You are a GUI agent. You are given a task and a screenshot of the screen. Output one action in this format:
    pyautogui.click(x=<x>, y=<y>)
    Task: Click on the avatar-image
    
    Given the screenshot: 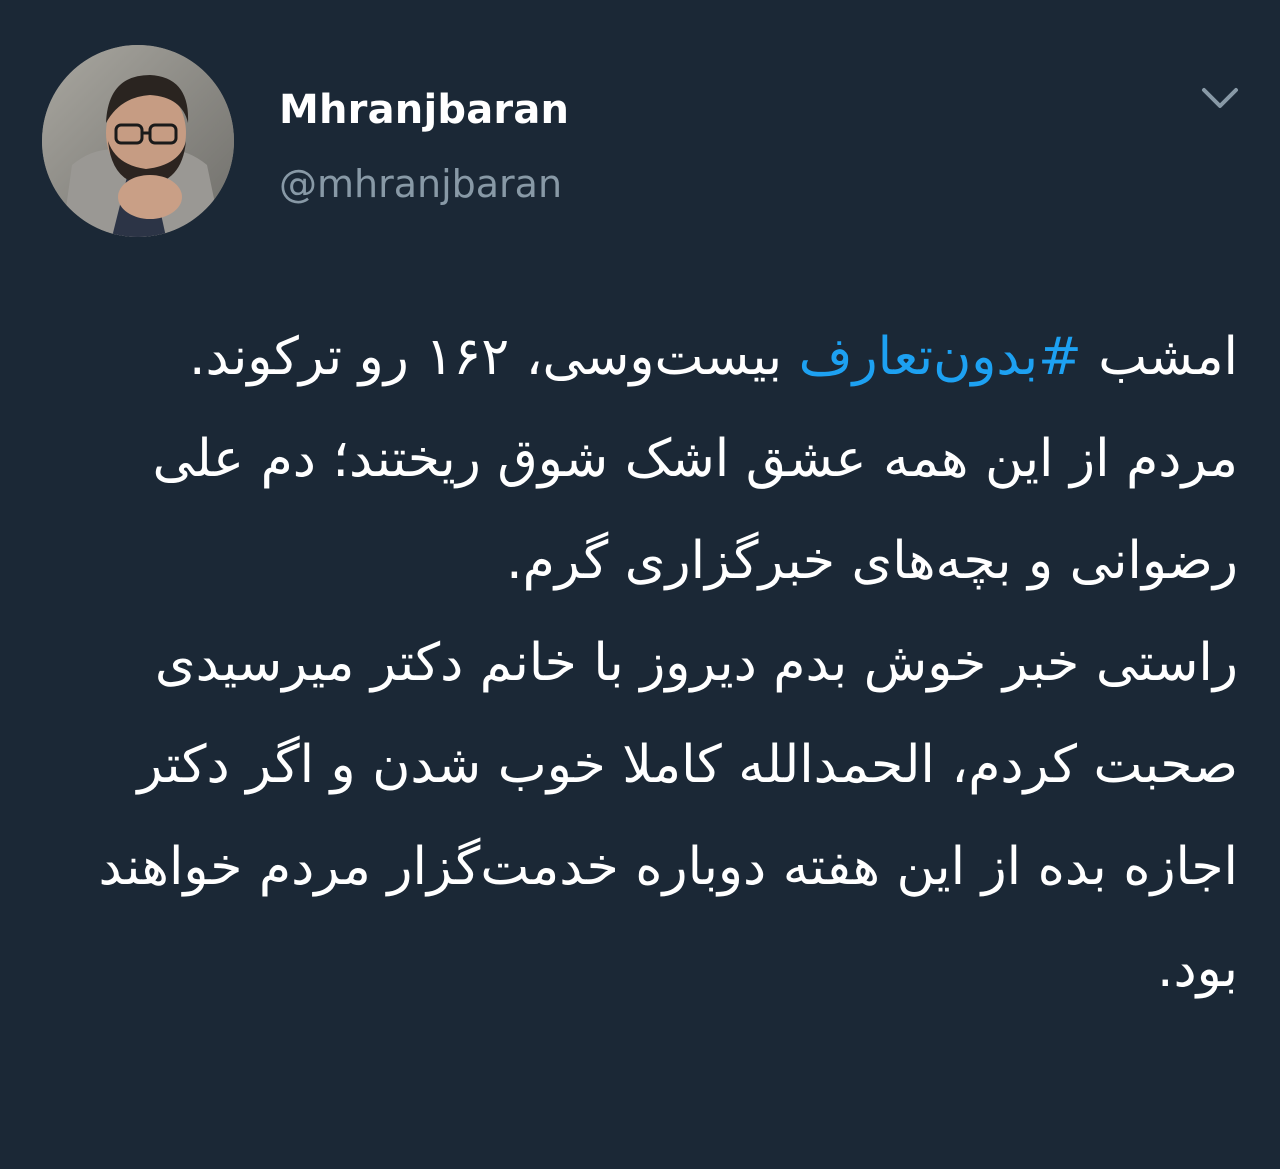 What is the action you would take?
    pyautogui.click(x=138, y=141)
    